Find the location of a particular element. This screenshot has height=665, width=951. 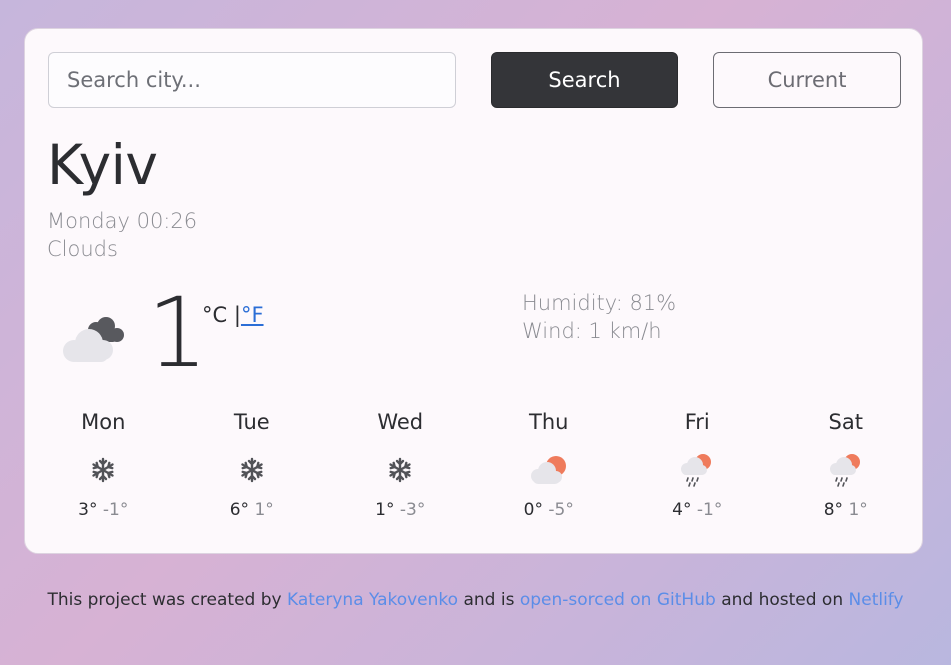

forecast-day: Thu 0° -5° is located at coordinates (549, 465).